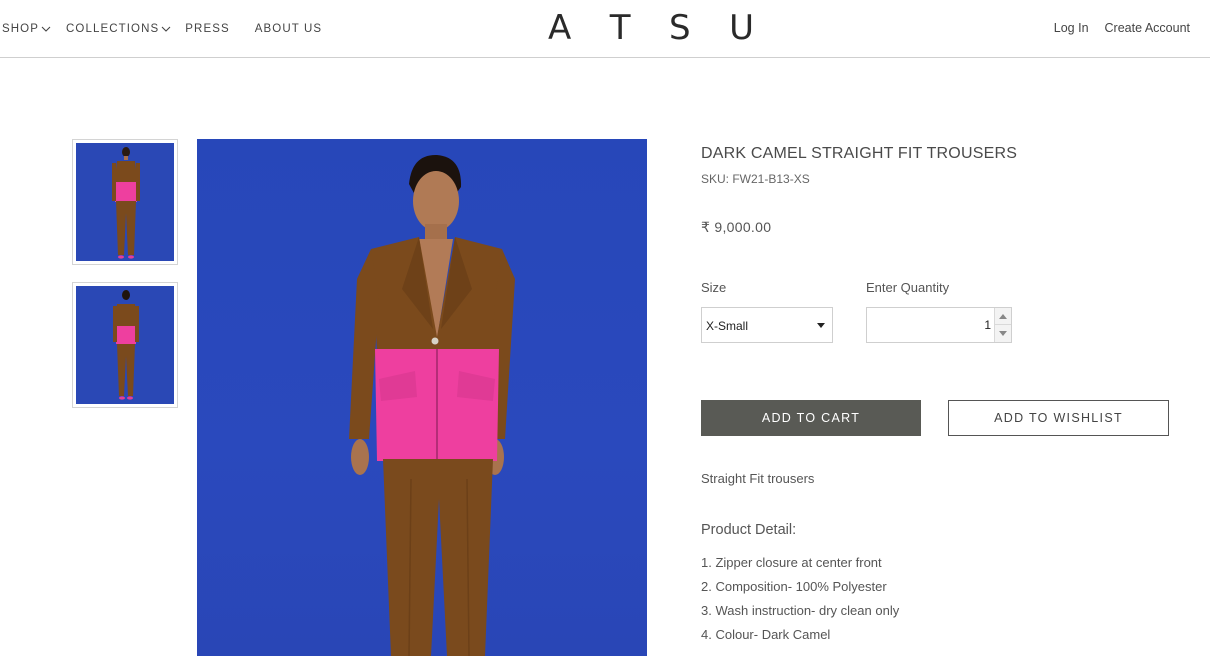 This screenshot has width=1210, height=656. Describe the element at coordinates (680, 28) in the screenshot. I see `logo-letter: S` at that location.